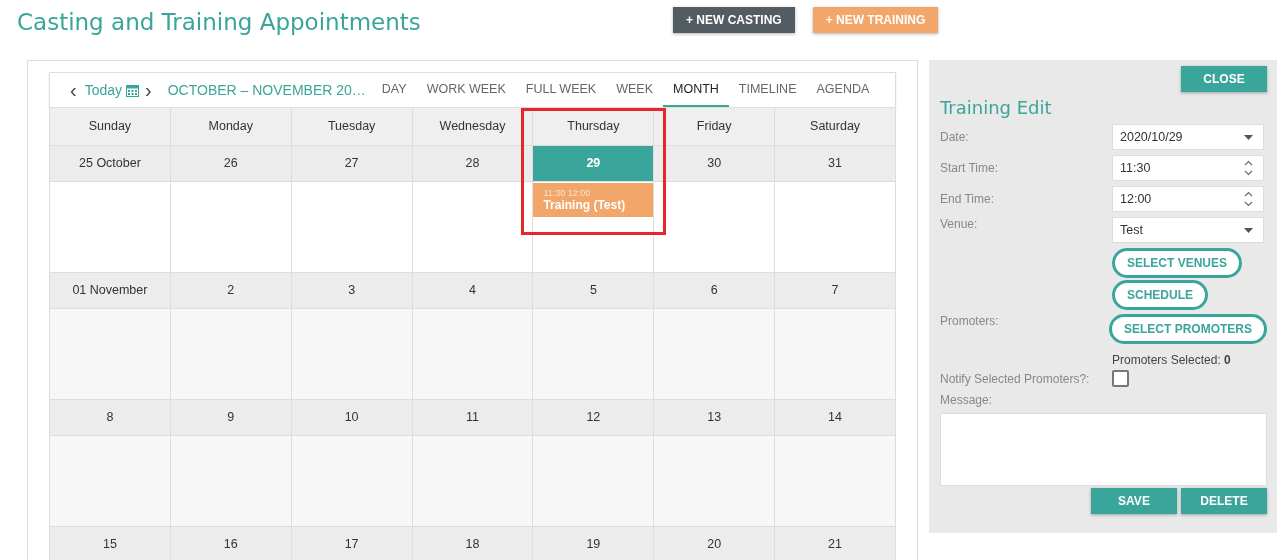  I want to click on date-label: 01 November, so click(110, 290).